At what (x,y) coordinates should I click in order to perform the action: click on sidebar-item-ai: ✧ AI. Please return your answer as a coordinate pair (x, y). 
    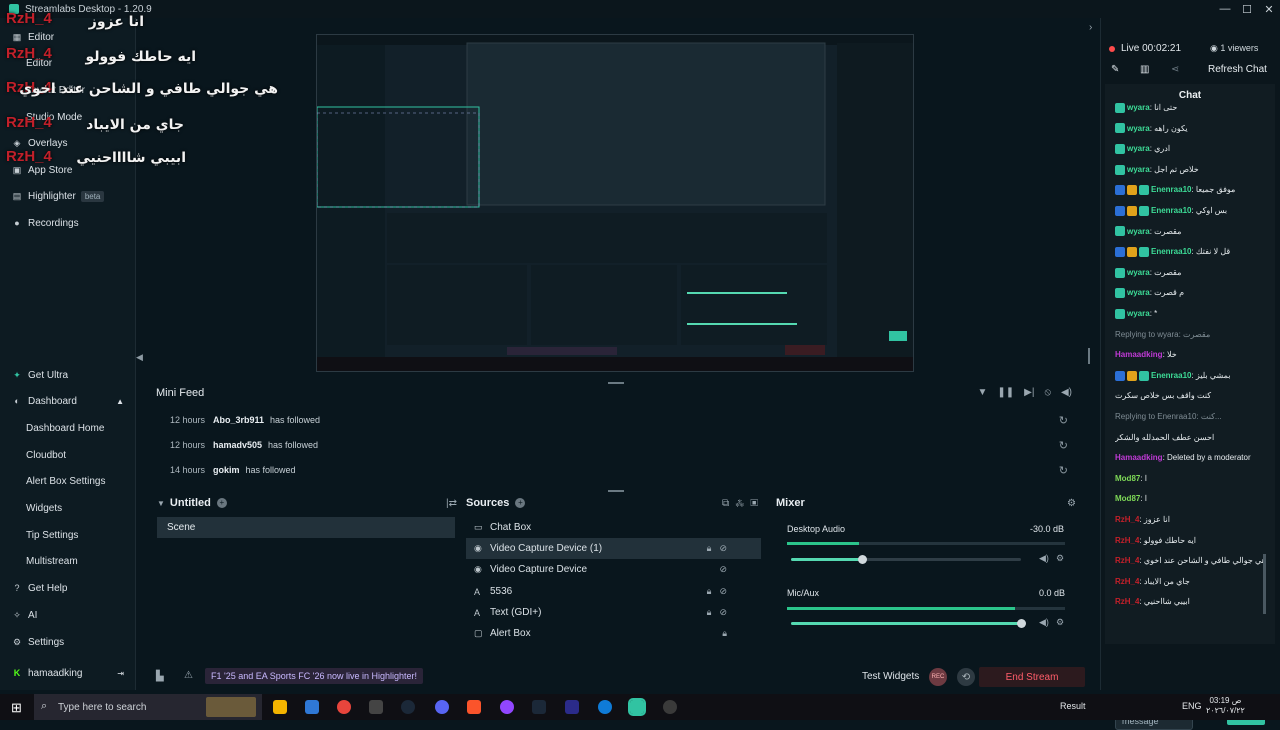
    Looking at the image, I should click on (68, 615).